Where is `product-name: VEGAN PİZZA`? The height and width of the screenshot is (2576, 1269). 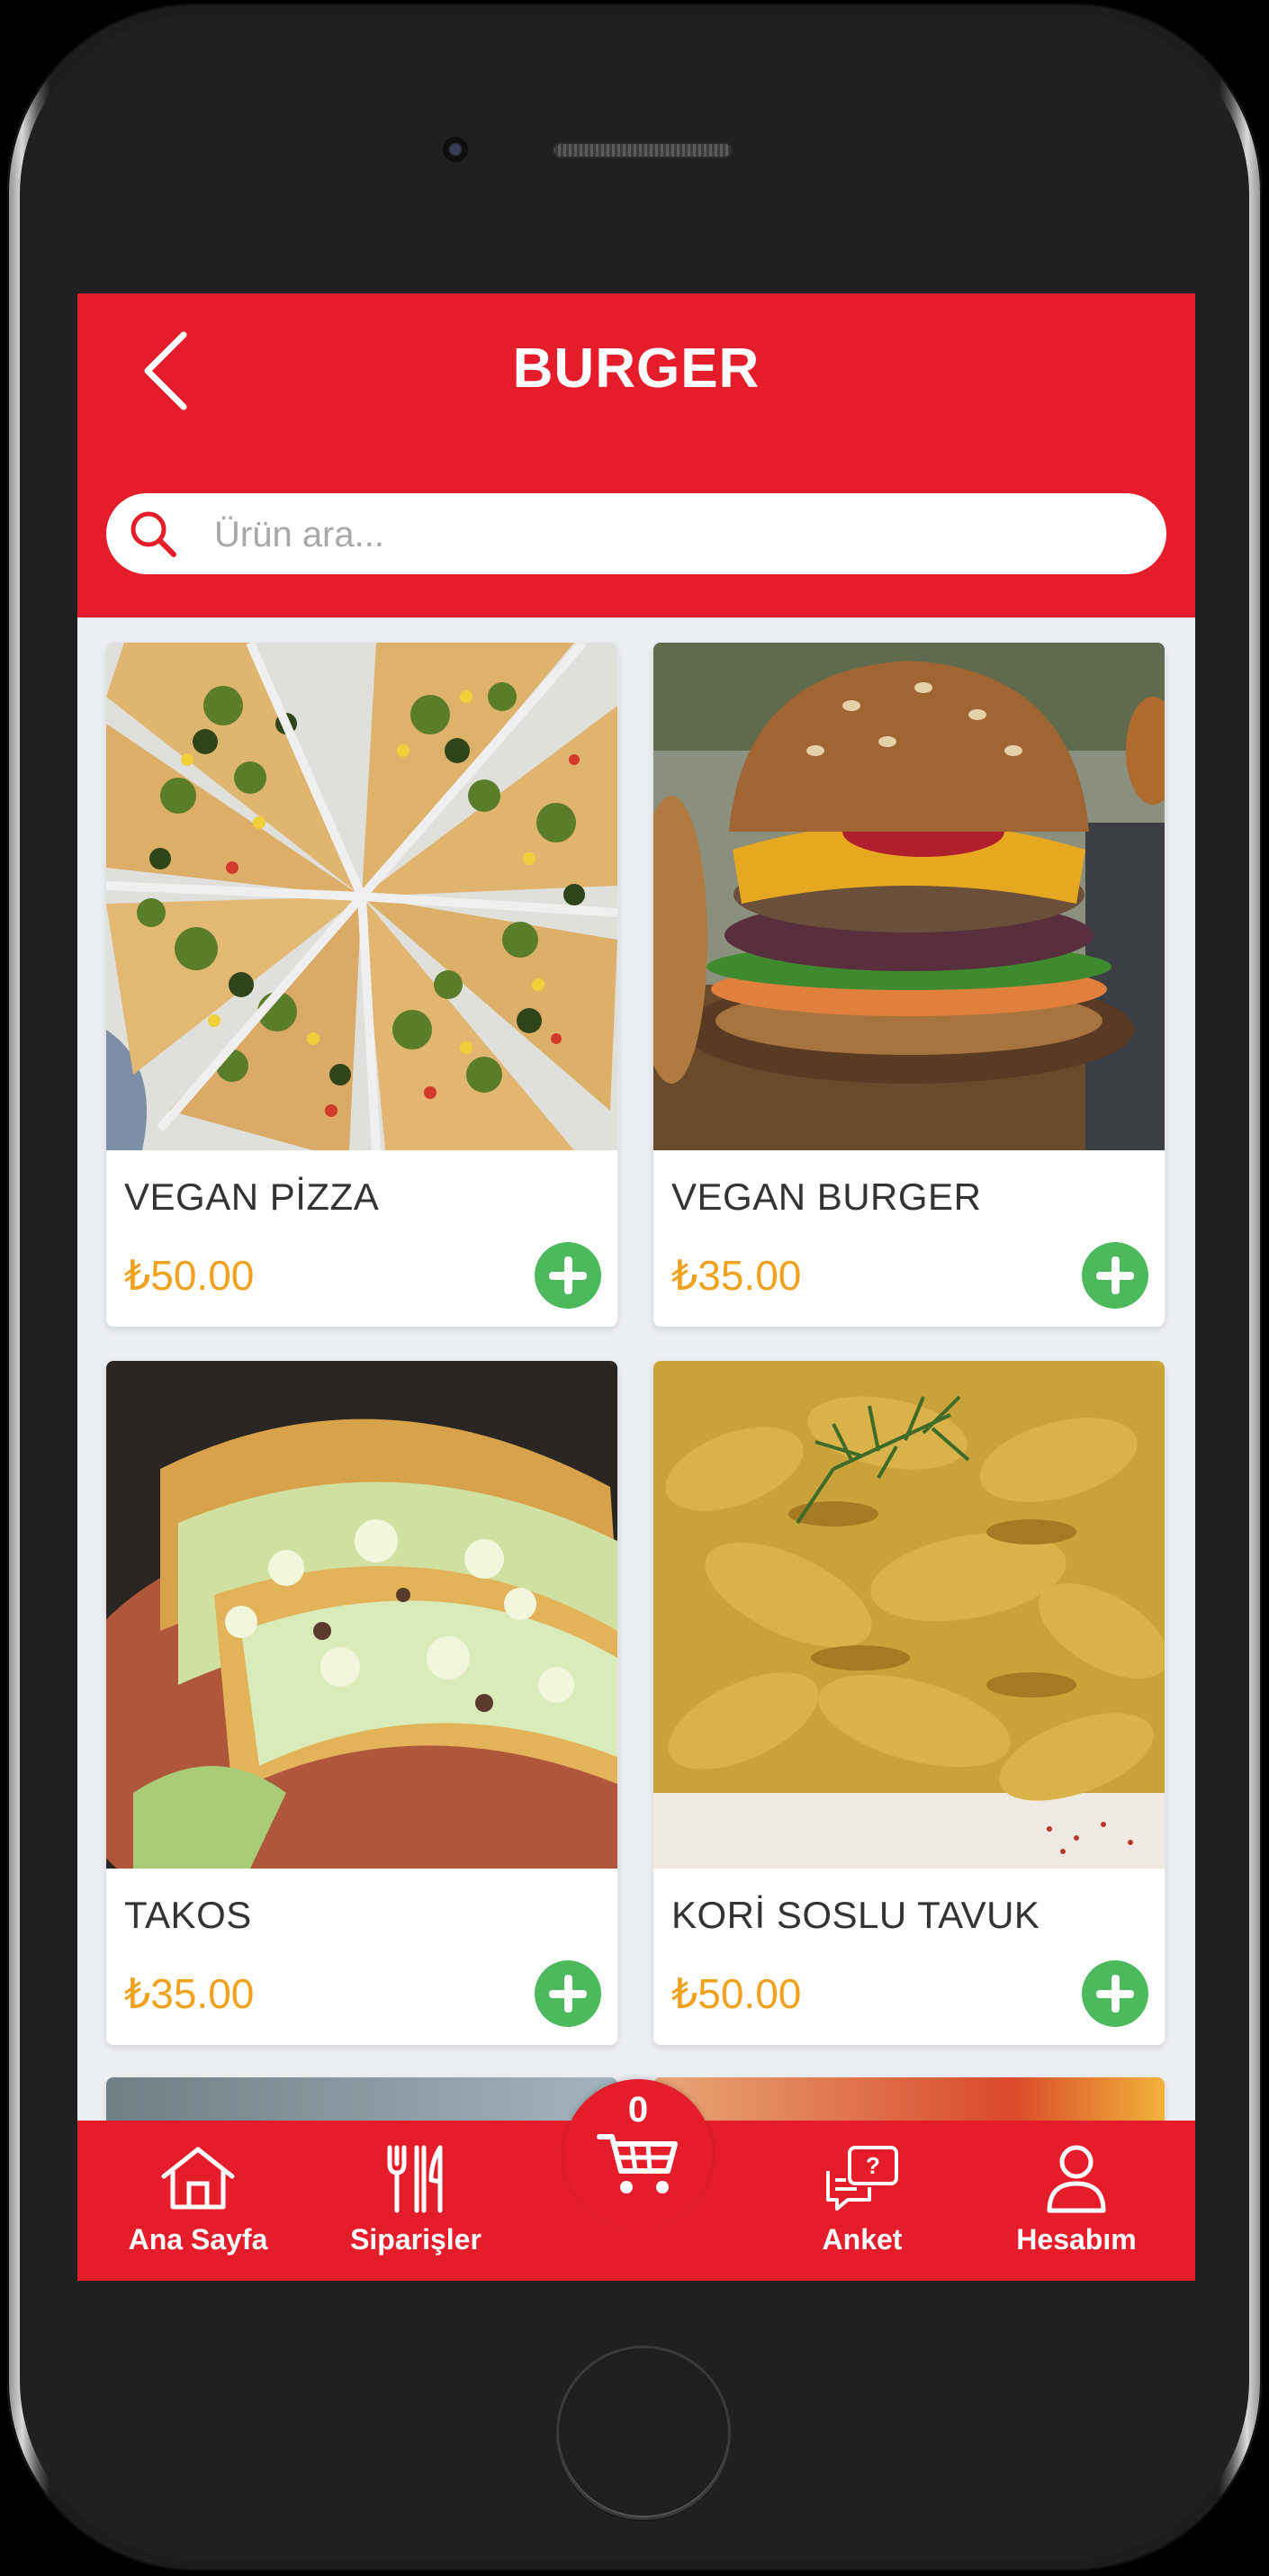 product-name: VEGAN PİZZA is located at coordinates (252, 1196).